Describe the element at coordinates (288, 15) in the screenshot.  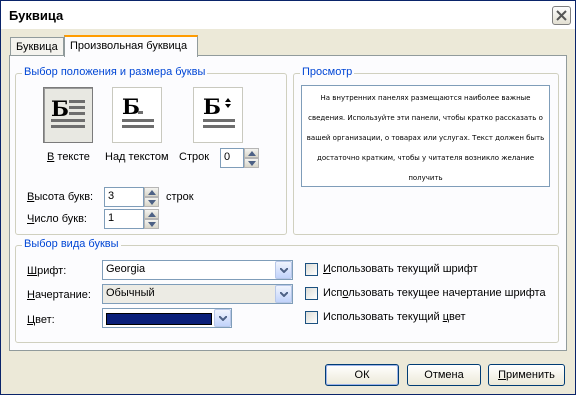
I see `title-bar: Буквица` at that location.